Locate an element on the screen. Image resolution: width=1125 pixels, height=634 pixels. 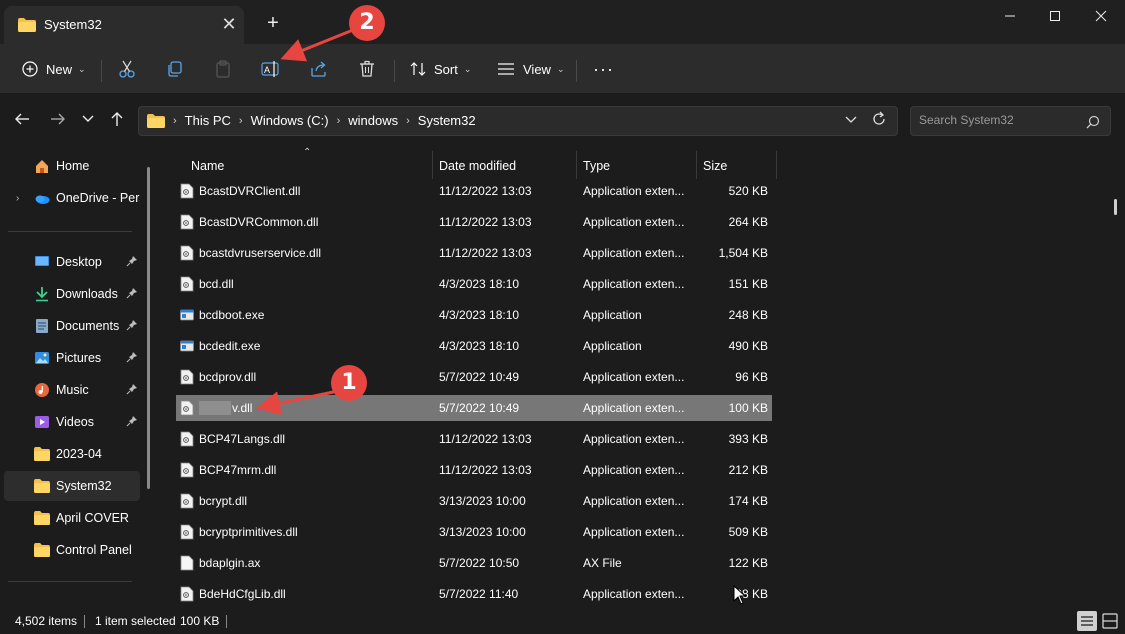
back-button is located at coordinates (22, 121).